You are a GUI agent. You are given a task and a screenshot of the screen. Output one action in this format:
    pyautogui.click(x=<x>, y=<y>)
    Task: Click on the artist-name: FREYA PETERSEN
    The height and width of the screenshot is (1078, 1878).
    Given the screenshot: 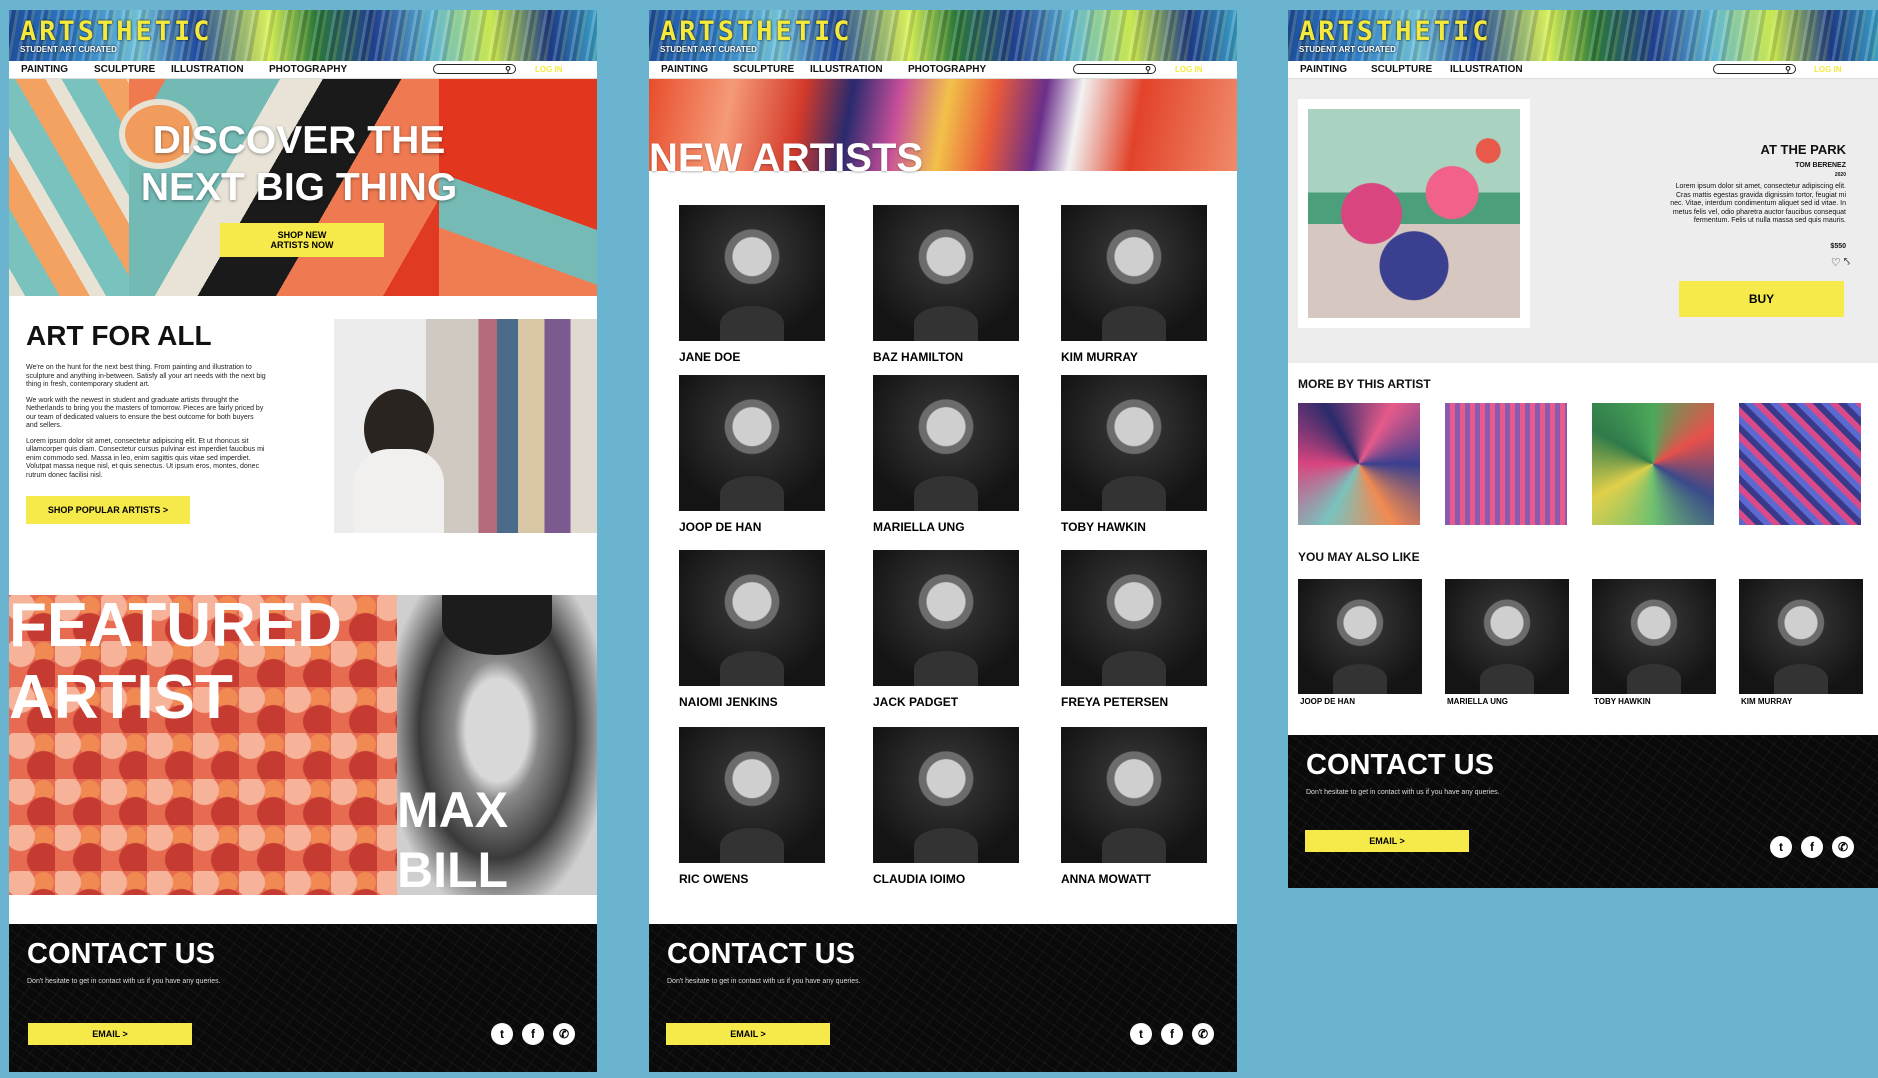 What is the action you would take?
    pyautogui.click(x=1114, y=702)
    